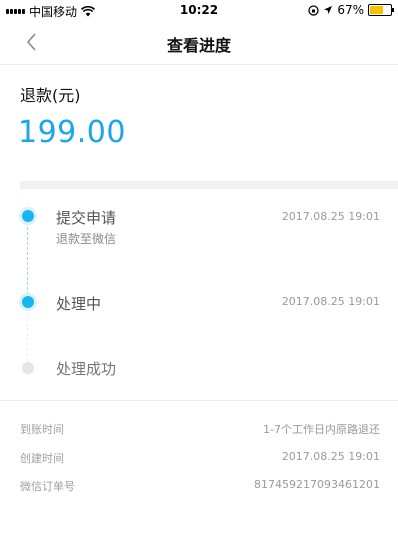 The width and height of the screenshot is (398, 543). What do you see at coordinates (199, 10) in the screenshot?
I see `status-bar: 中国移动 10:22 67%` at bounding box center [199, 10].